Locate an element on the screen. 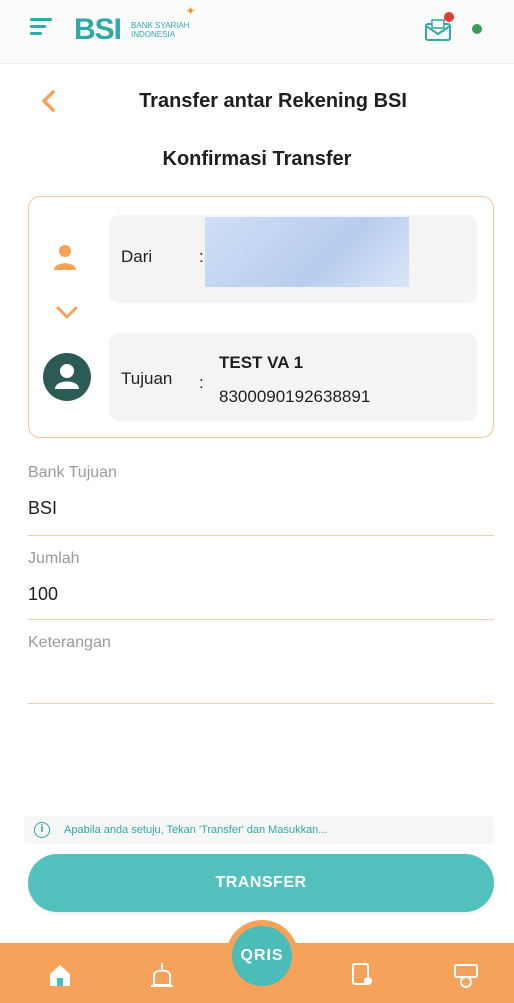 The height and width of the screenshot is (1003, 514). bank-tujuan-label: Bank Tujuan is located at coordinates (72, 472).